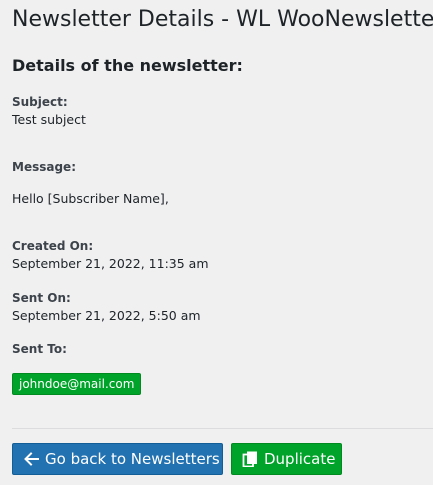  Describe the element at coordinates (106, 315) in the screenshot. I see `sent-on-value: September 21, 2022, 5:50 am` at that location.